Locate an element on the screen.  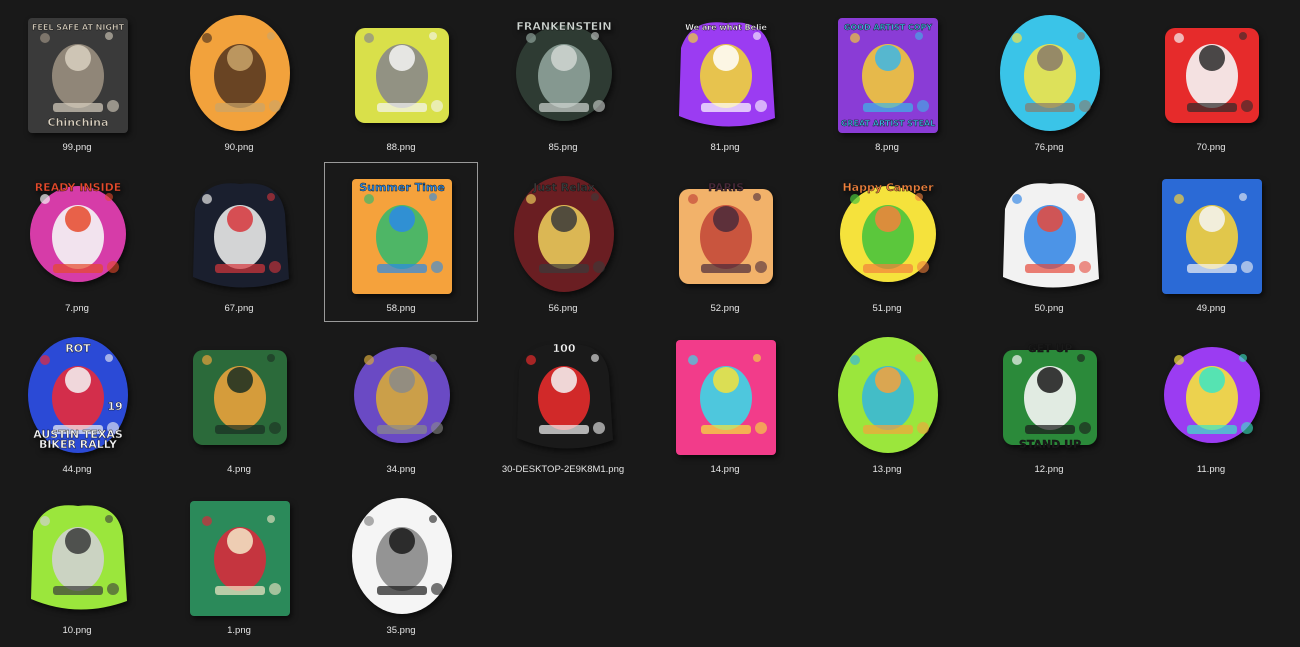
file-item: Summer Time 58.png is located at coordinates (401, 242).